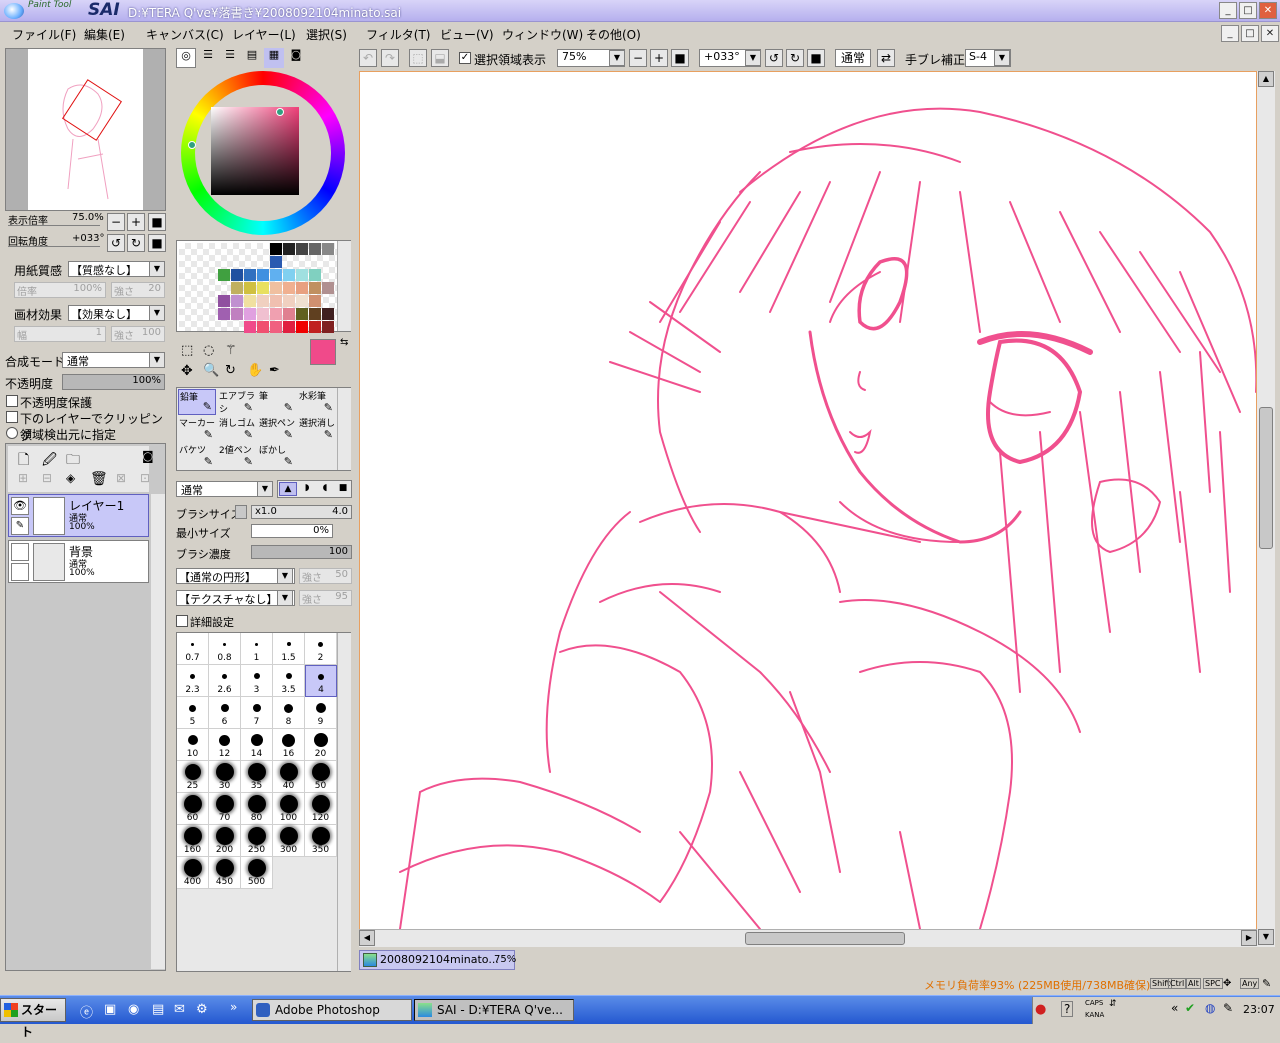  What do you see at coordinates (20, 506) in the screenshot?
I see `eye-icon: 👁` at bounding box center [20, 506].